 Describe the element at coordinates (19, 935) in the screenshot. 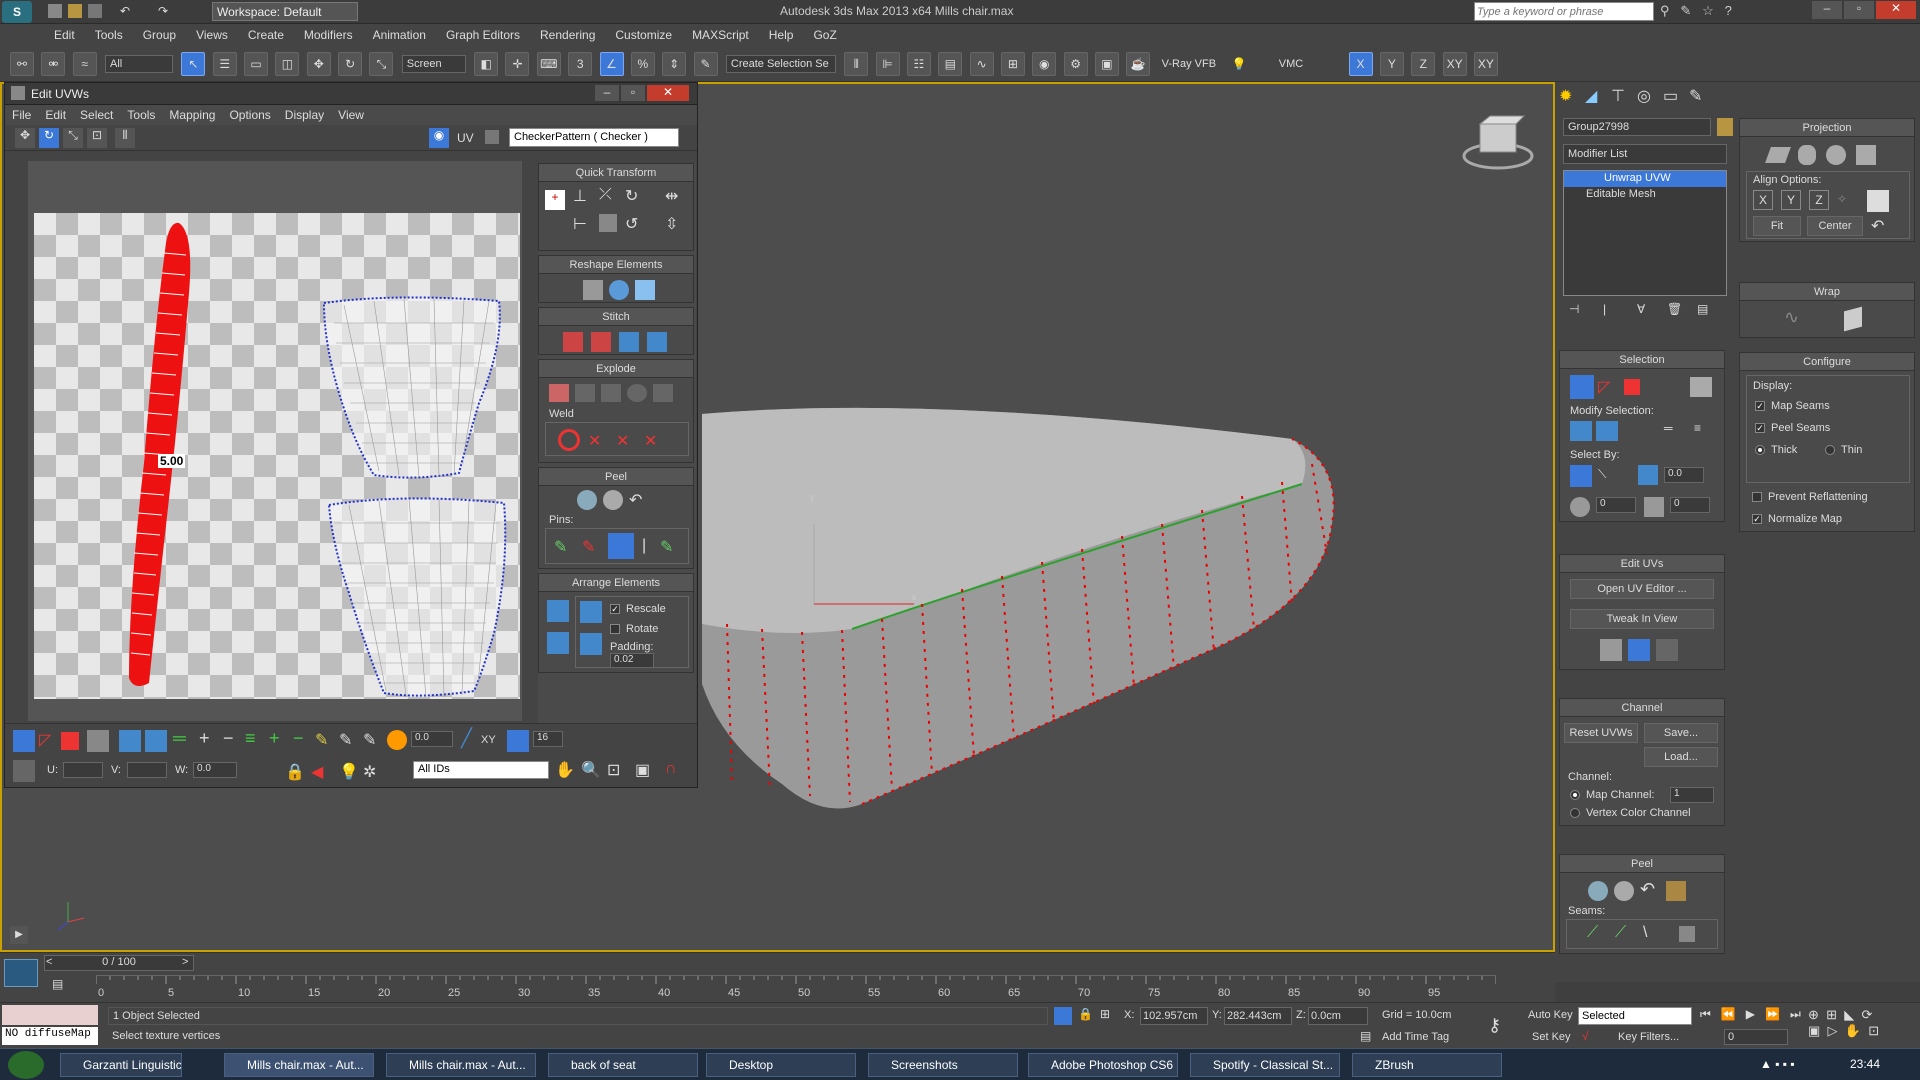

I see `viewport-menu-arrow-icon: ▶` at that location.